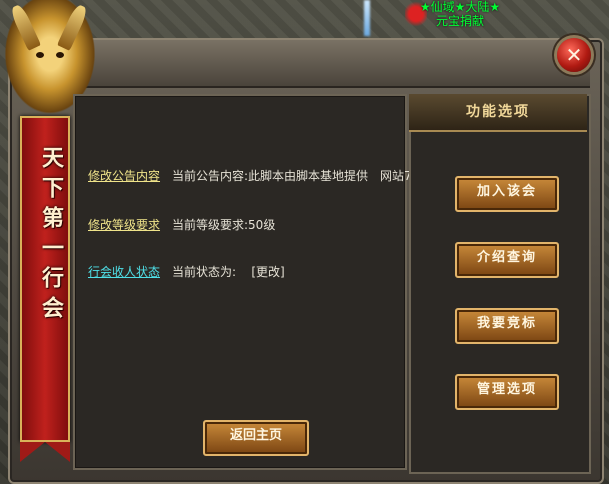 Image resolution: width=609 pixels, height=484 pixels. What do you see at coordinates (124, 272) in the screenshot?
I see `recruit-status-link: 行会收人状态` at bounding box center [124, 272].